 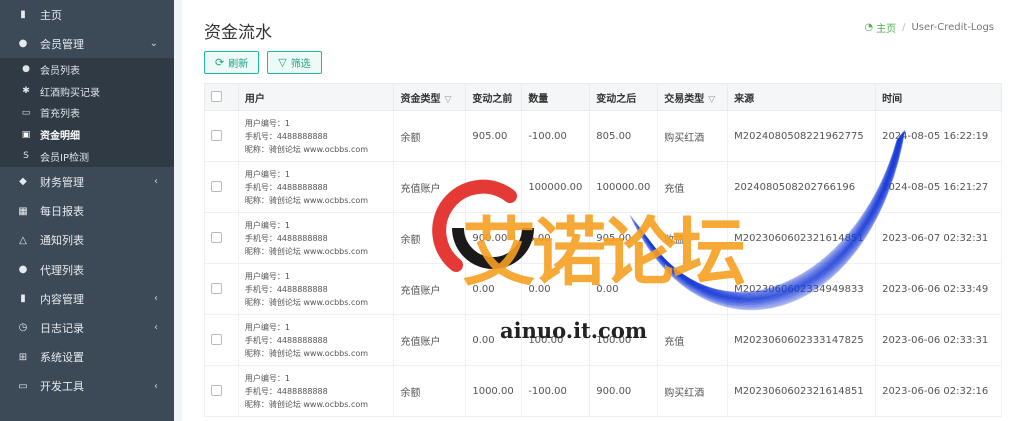 I want to click on sidebar-subitem-label: 首充列表, so click(x=60, y=115).